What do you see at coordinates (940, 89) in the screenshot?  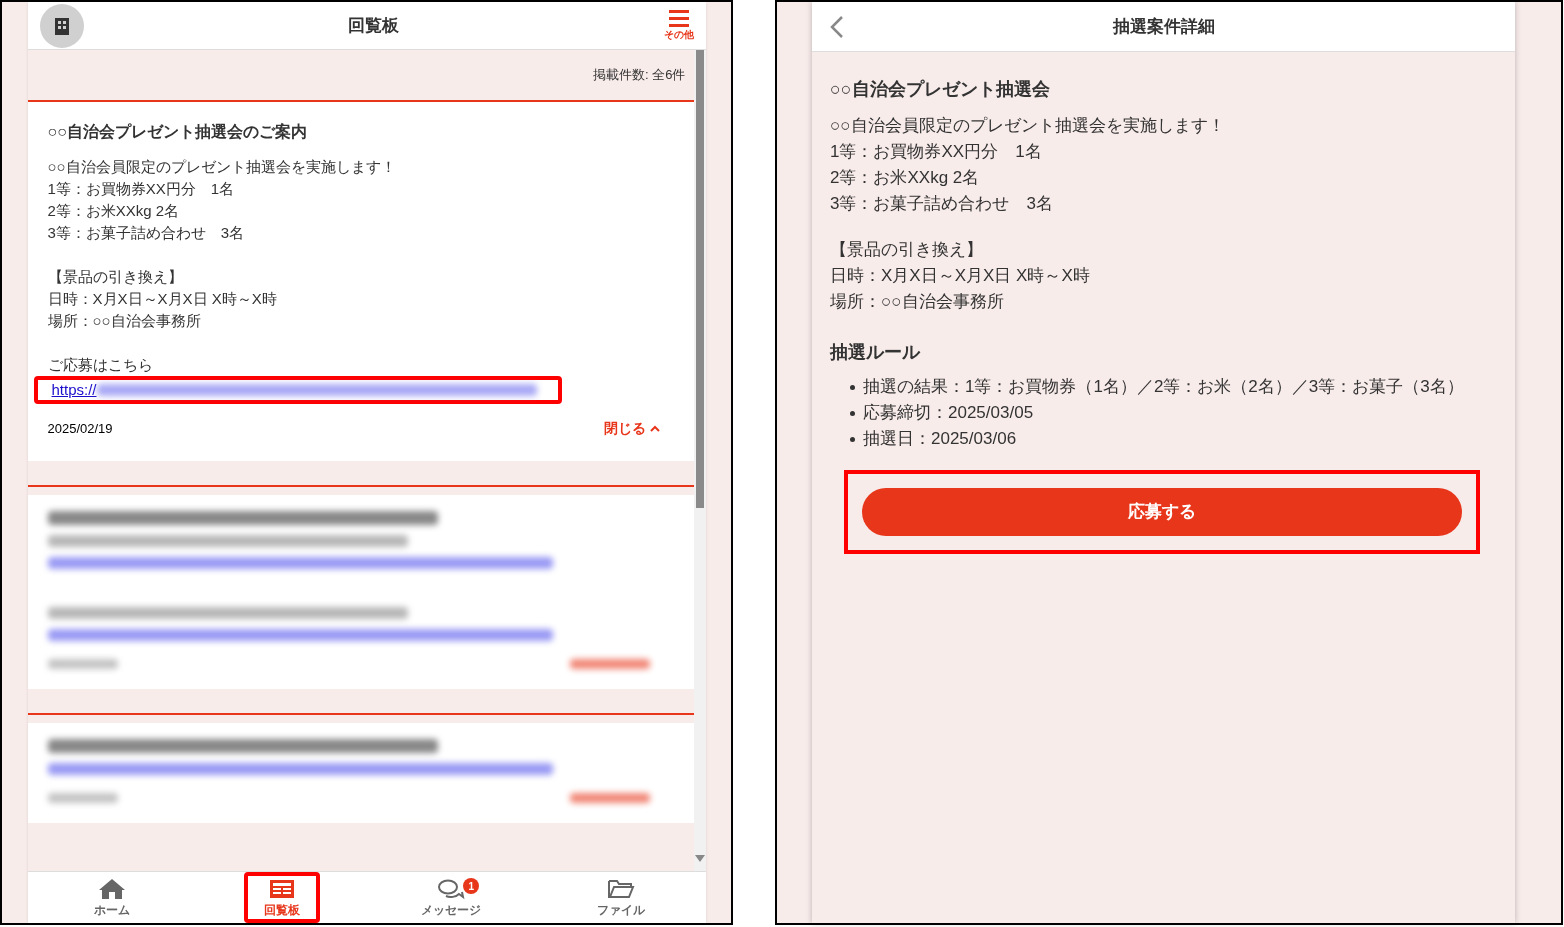 I see `lottery-title: ○○自治会プレゼント抽選会` at bounding box center [940, 89].